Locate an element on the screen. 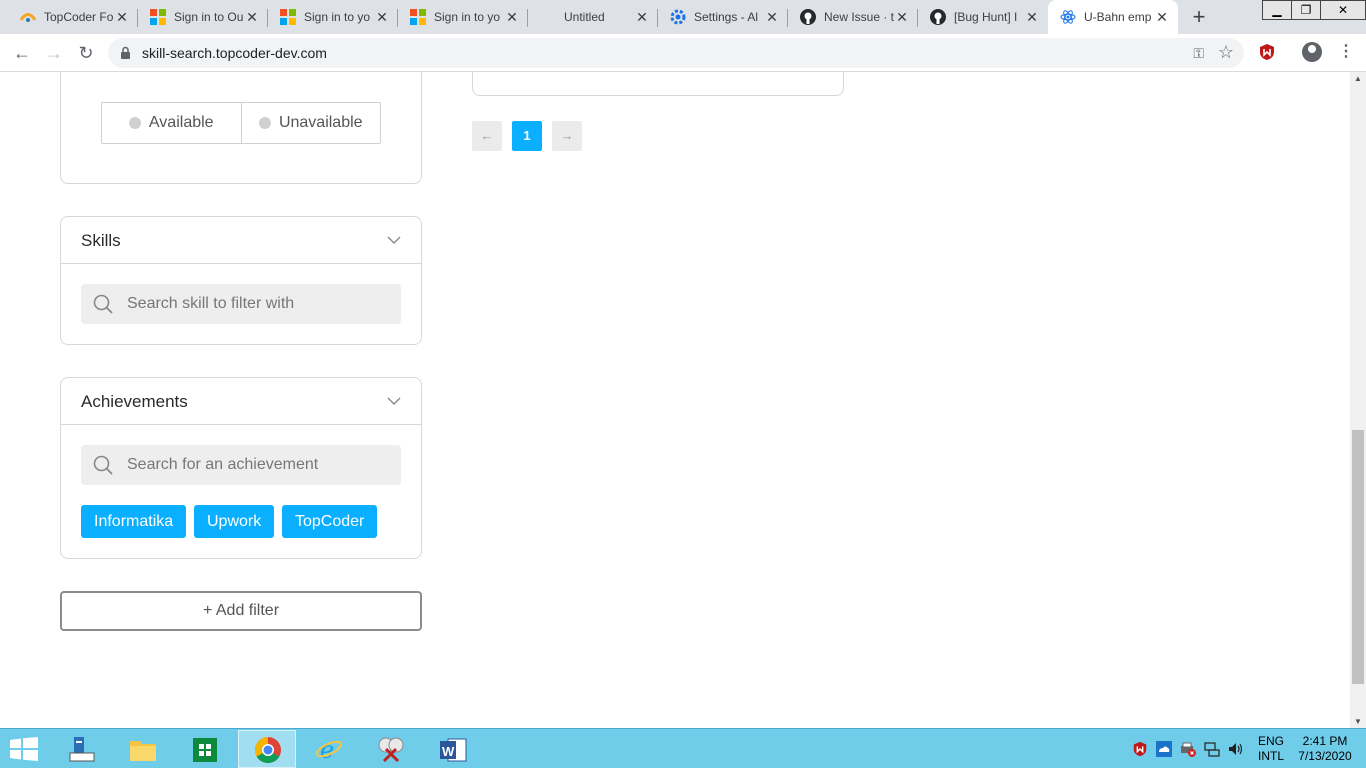 The height and width of the screenshot is (774, 1366). address-bar: skill-search.topcoder-dev.com ⚿ ☆ is located at coordinates (676, 53).